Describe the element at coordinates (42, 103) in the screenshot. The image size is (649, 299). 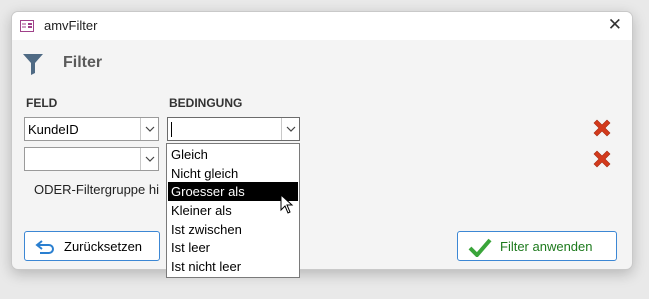
I see `field-column-label: FELD` at that location.